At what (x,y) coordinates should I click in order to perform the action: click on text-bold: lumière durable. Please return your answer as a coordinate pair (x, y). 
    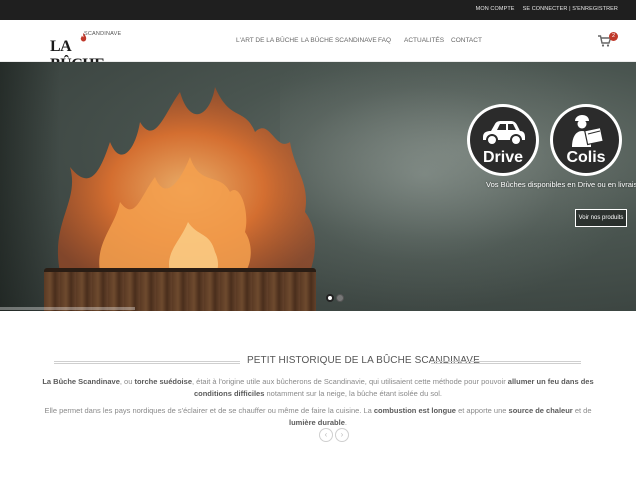
    Looking at the image, I should click on (317, 422).